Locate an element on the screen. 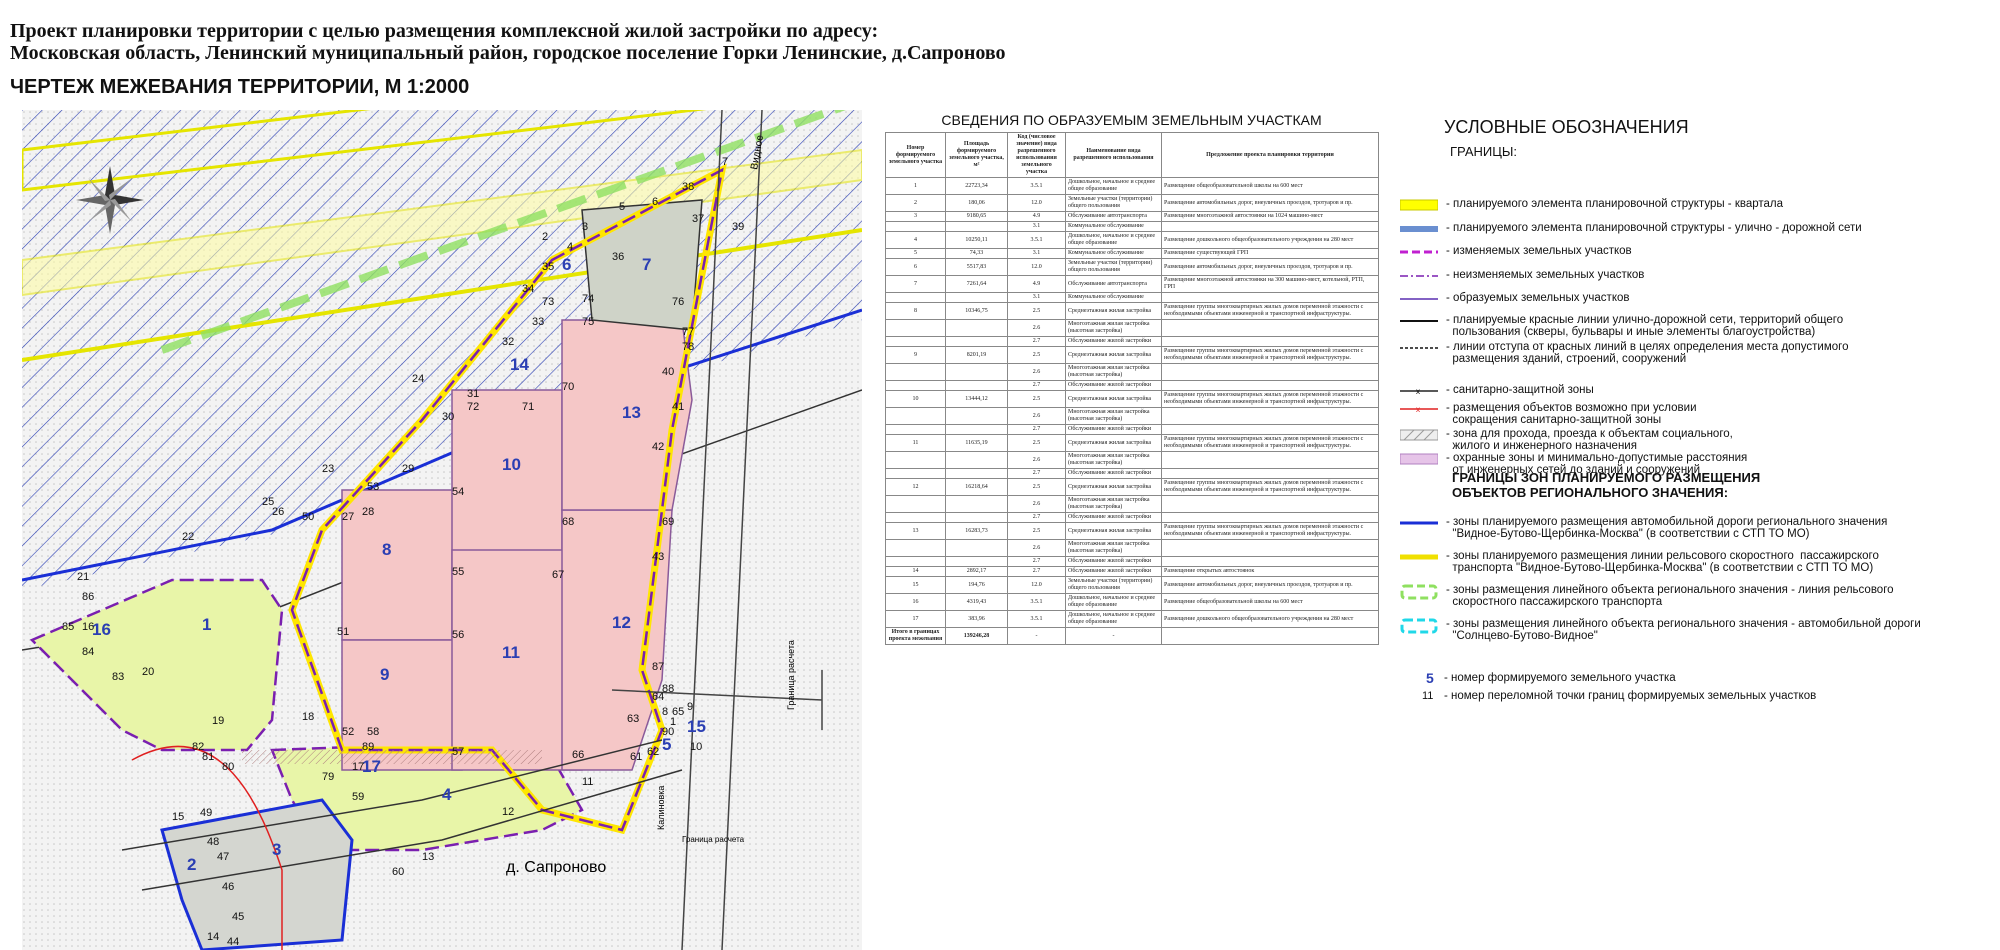  turning-point-number: 15 is located at coordinates (178, 817).